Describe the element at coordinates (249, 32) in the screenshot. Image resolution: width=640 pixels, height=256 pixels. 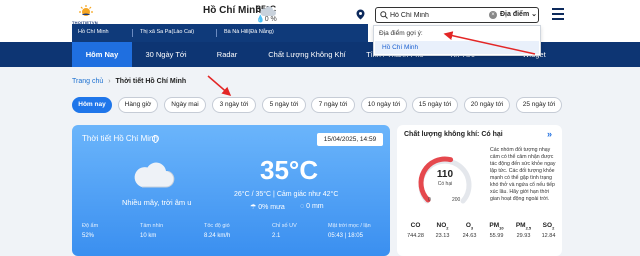
I see `quick-city-link: Bà Nà Hill(Đà Nẵng)` at that location.